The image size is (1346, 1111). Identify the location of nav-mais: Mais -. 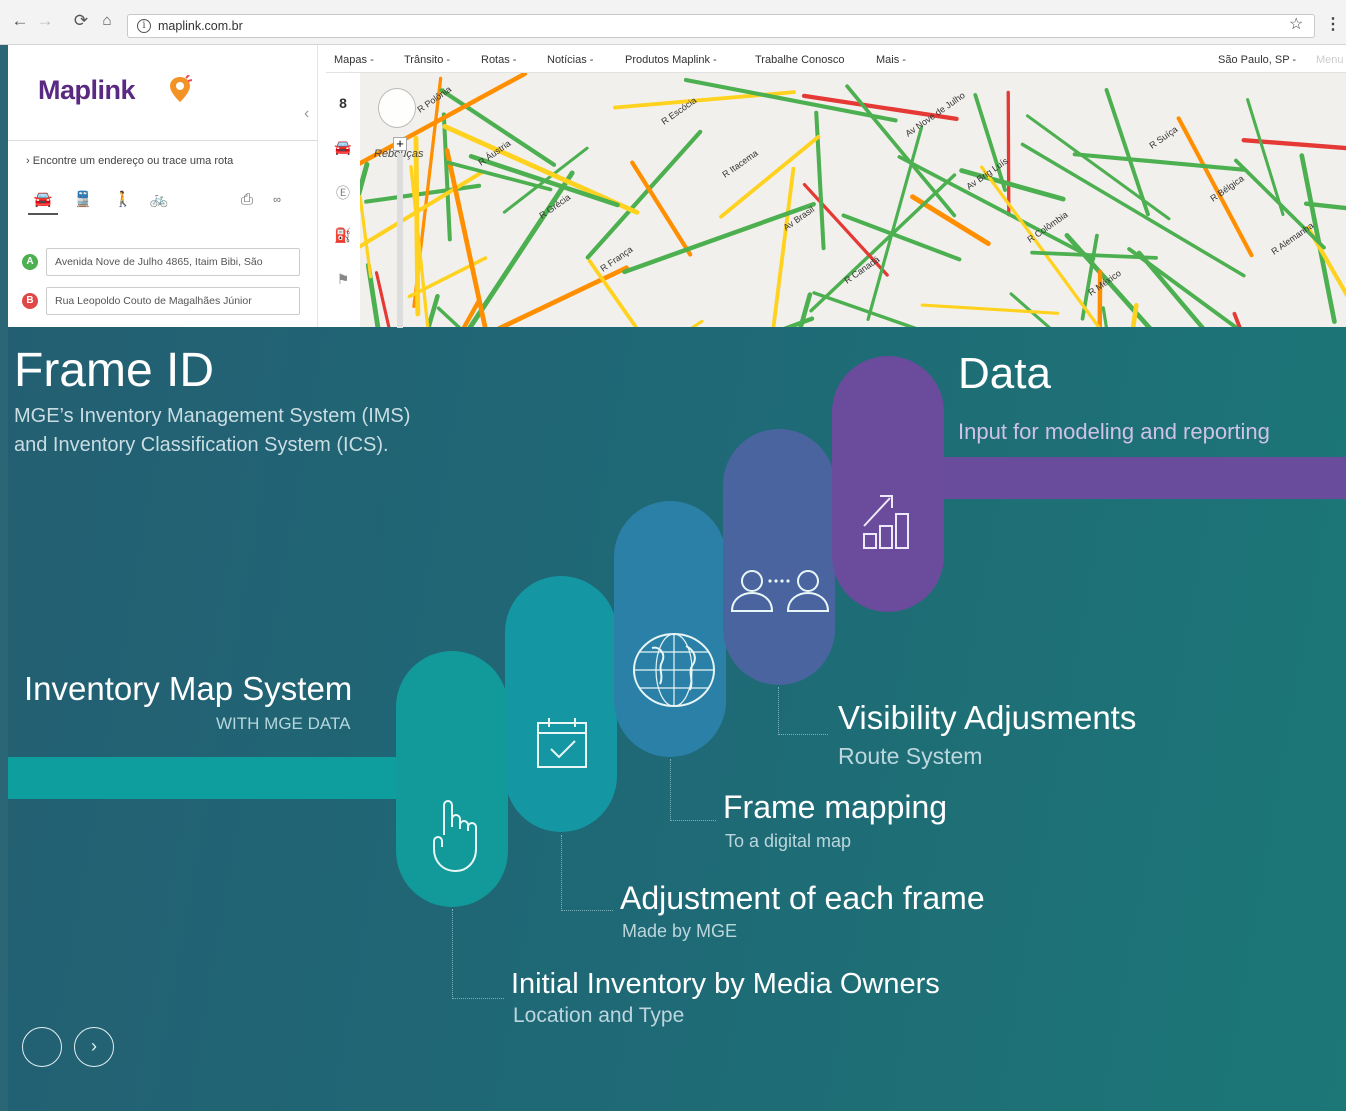
(891, 60).